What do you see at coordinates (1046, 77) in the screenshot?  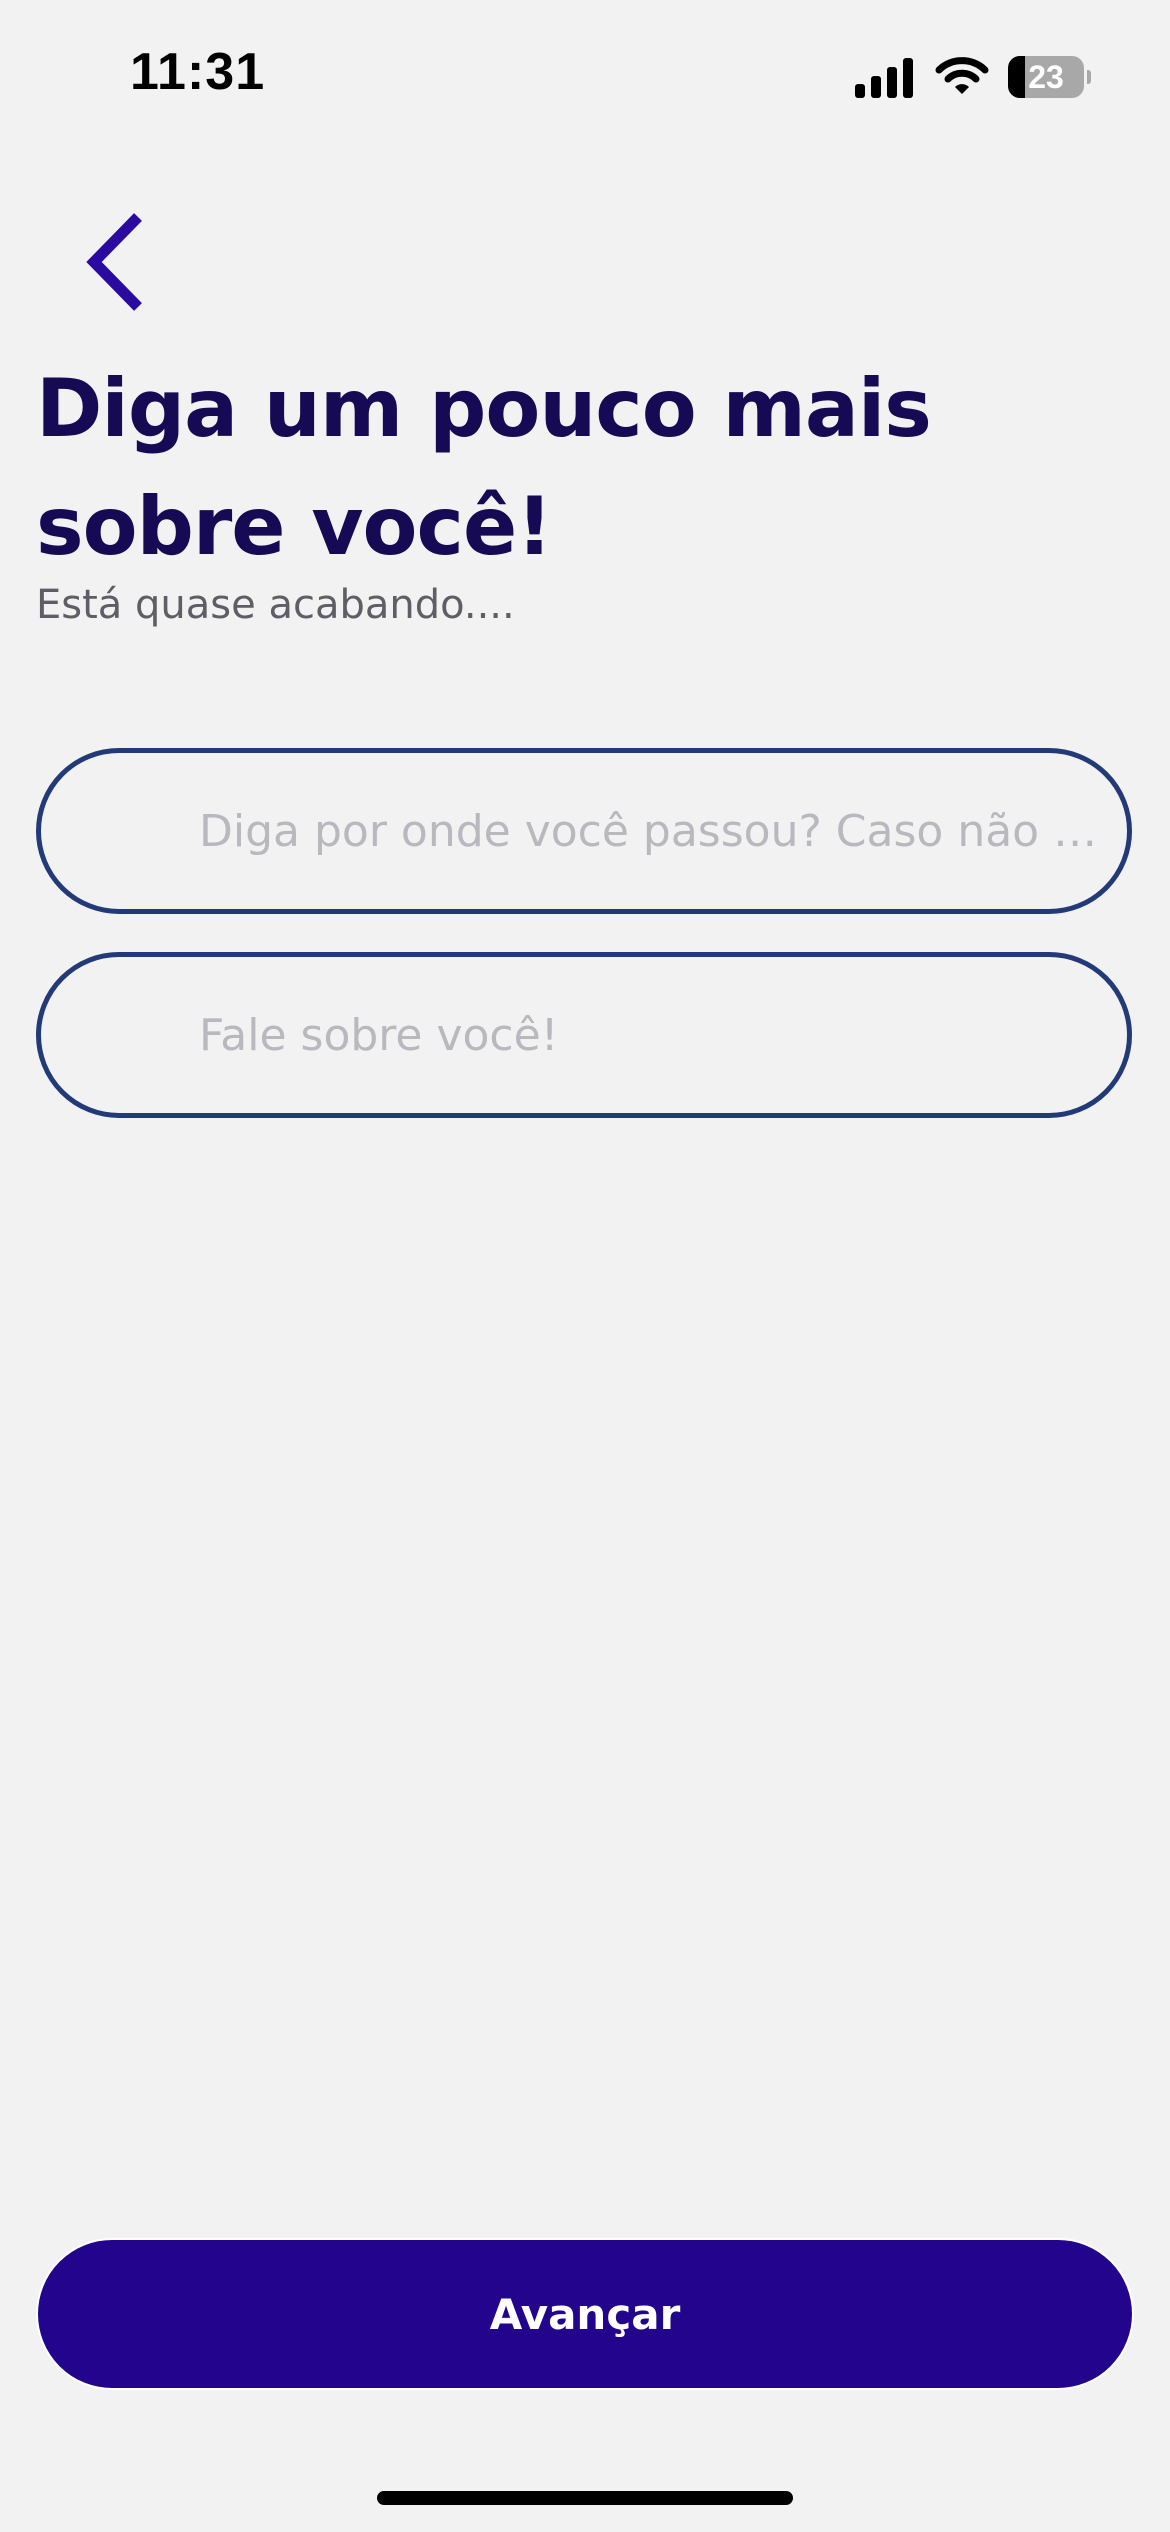 I see `battery-level: 23` at bounding box center [1046, 77].